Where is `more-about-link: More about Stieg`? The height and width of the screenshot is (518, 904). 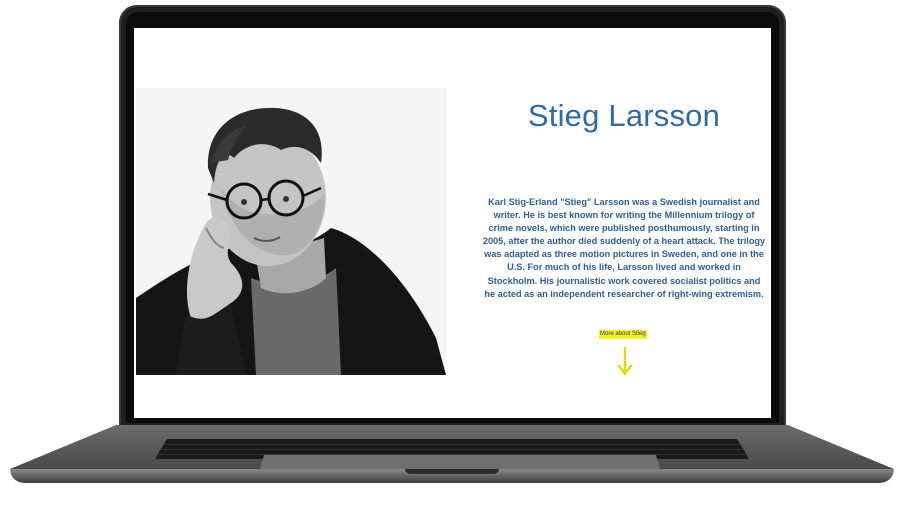 more-about-link: More about Stieg is located at coordinates (623, 334).